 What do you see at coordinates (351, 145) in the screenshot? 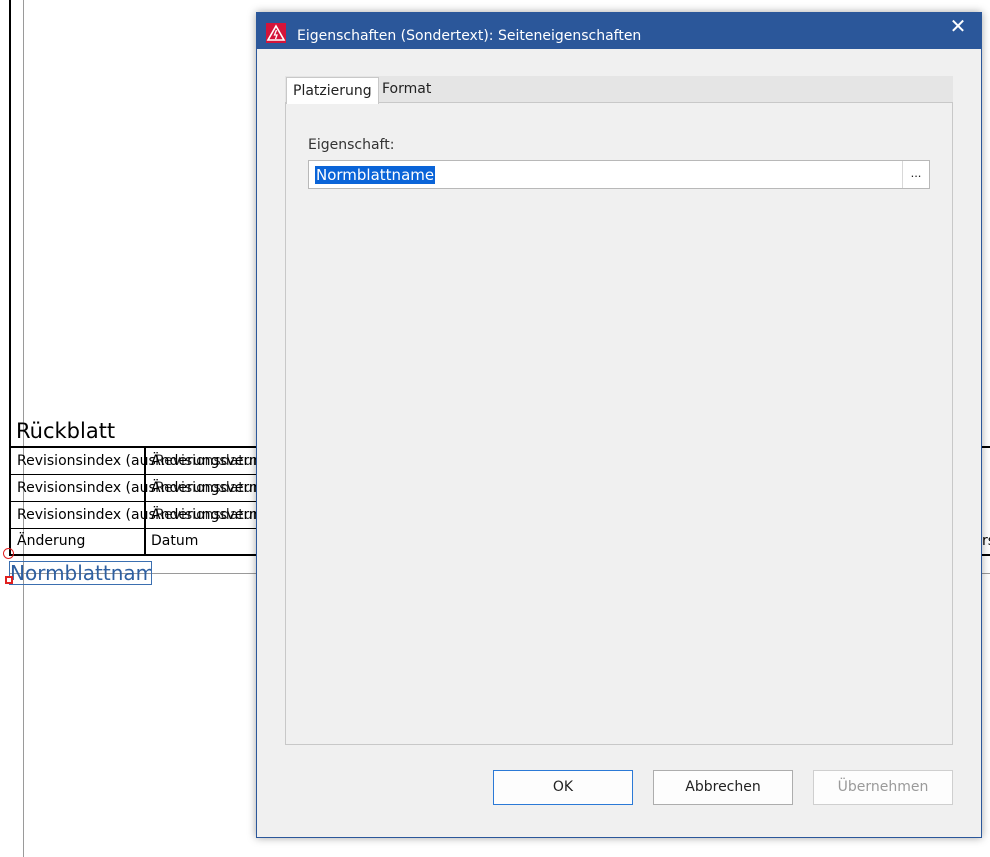
I see `property-label: Eigenschaft:` at bounding box center [351, 145].